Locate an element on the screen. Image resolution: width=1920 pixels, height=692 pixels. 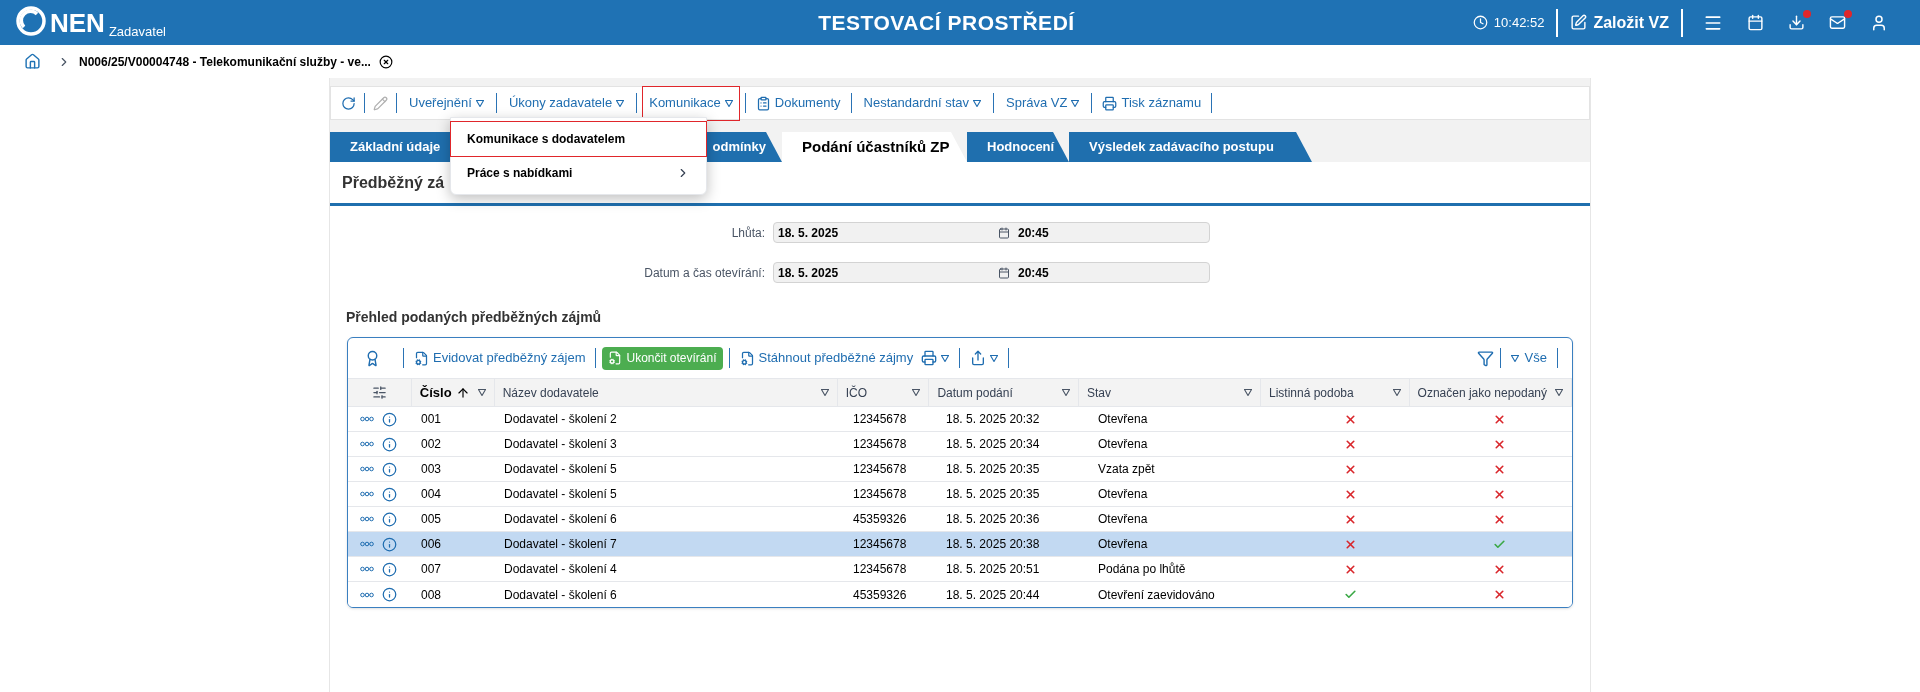
column-header: Datum podání is located at coordinates (1004, 392).